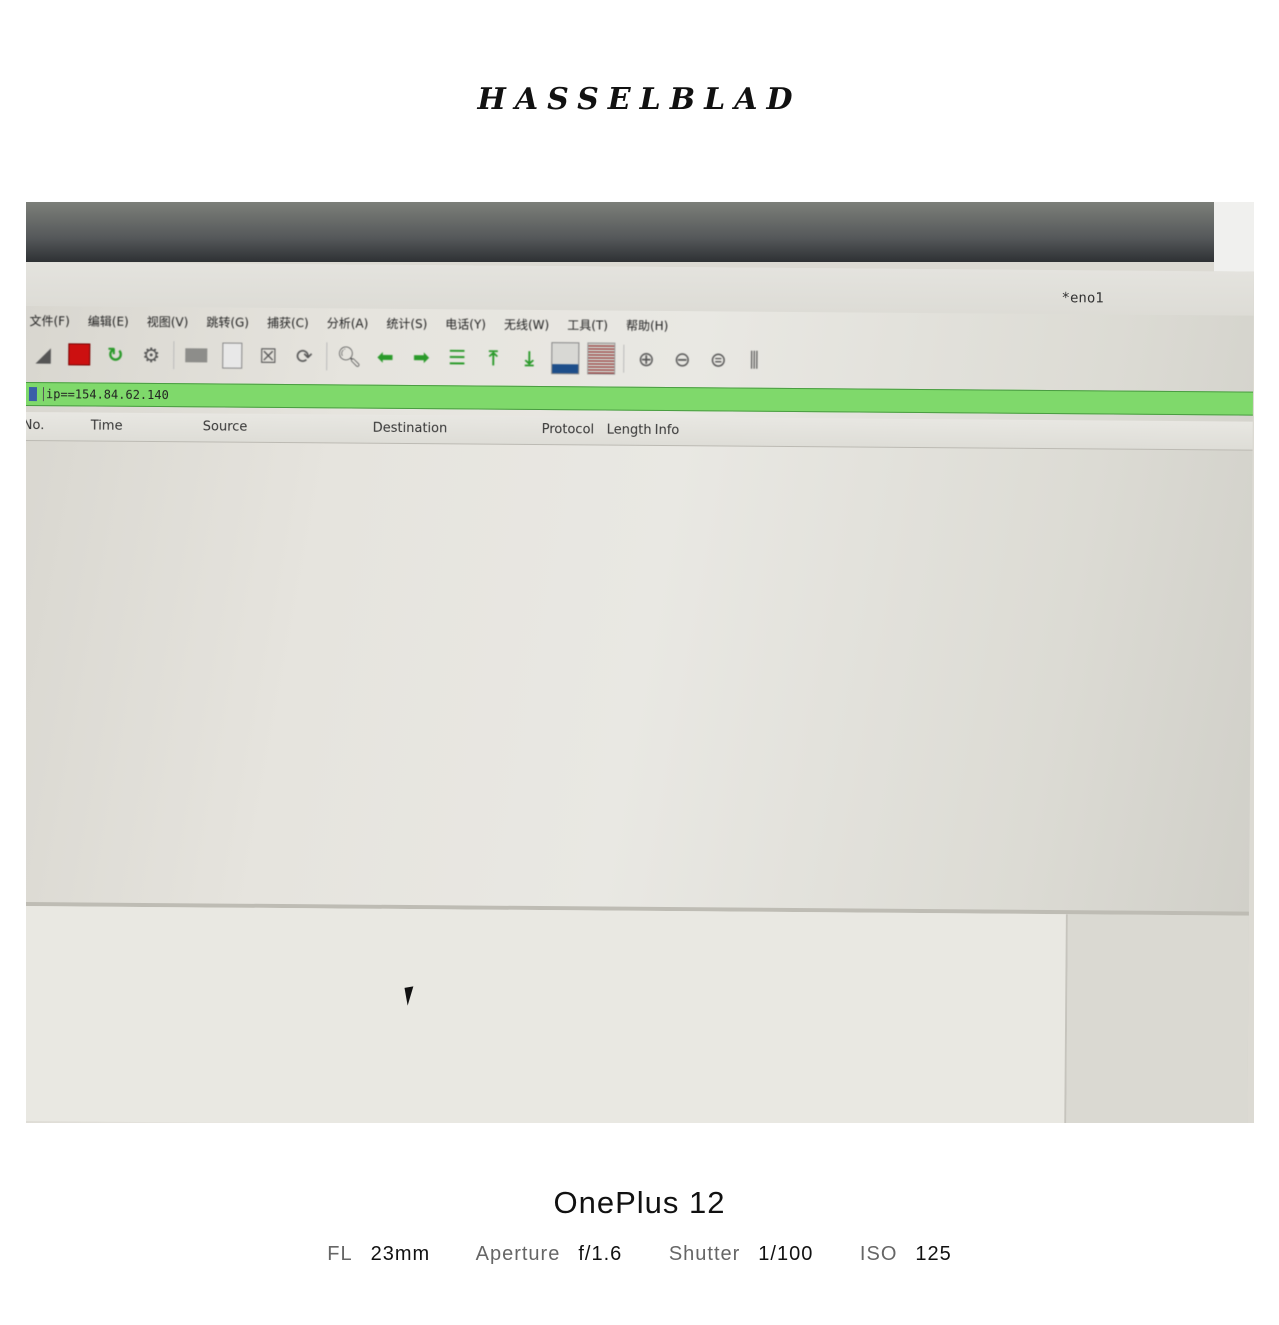 This screenshot has width=1279, height=1325. I want to click on display-filter-bar: ip==154.84.62.140, so click(640, 398).